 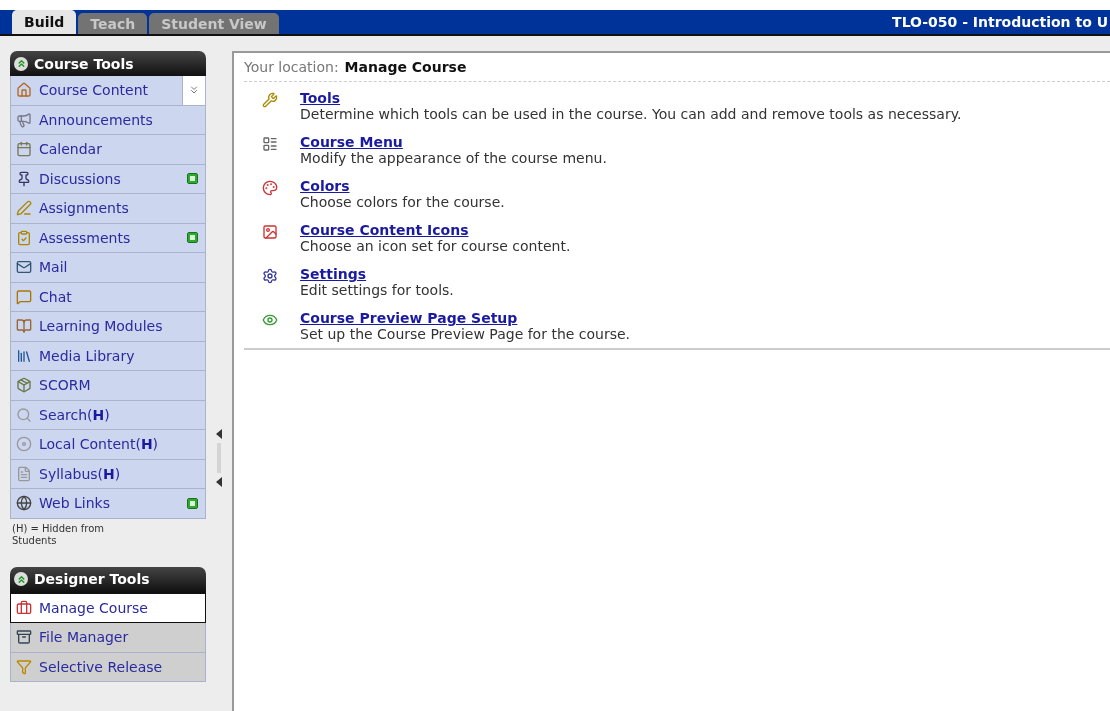 What do you see at coordinates (631, 98) in the screenshot?
I see `tool-link: Tools` at bounding box center [631, 98].